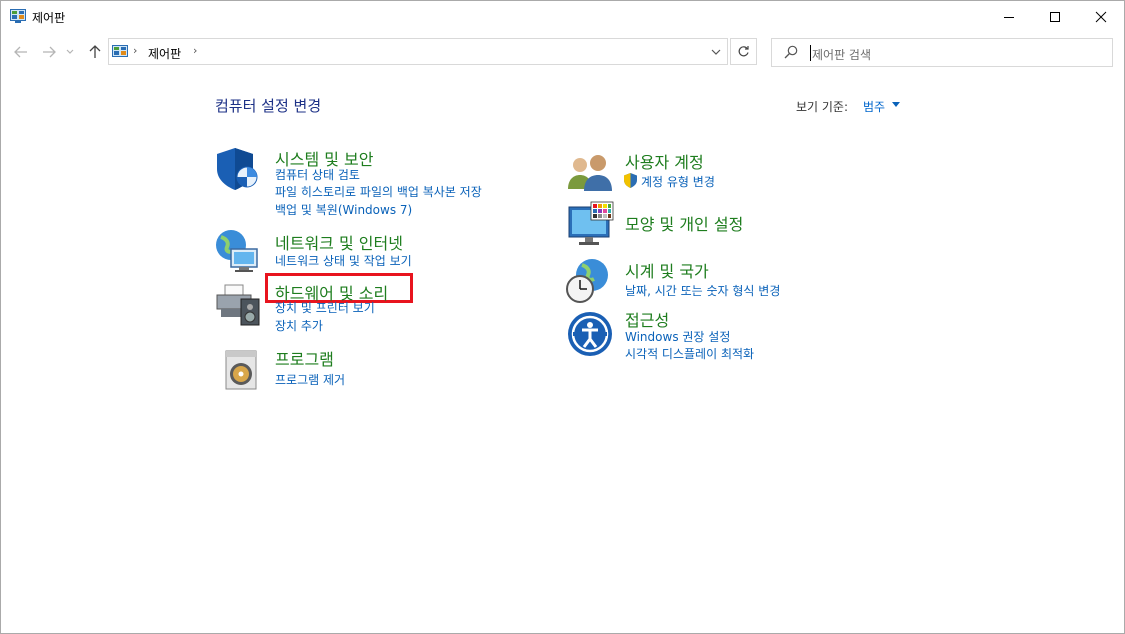  Describe the element at coordinates (942, 52) in the screenshot. I see `search-box: 제어판 검색` at that location.